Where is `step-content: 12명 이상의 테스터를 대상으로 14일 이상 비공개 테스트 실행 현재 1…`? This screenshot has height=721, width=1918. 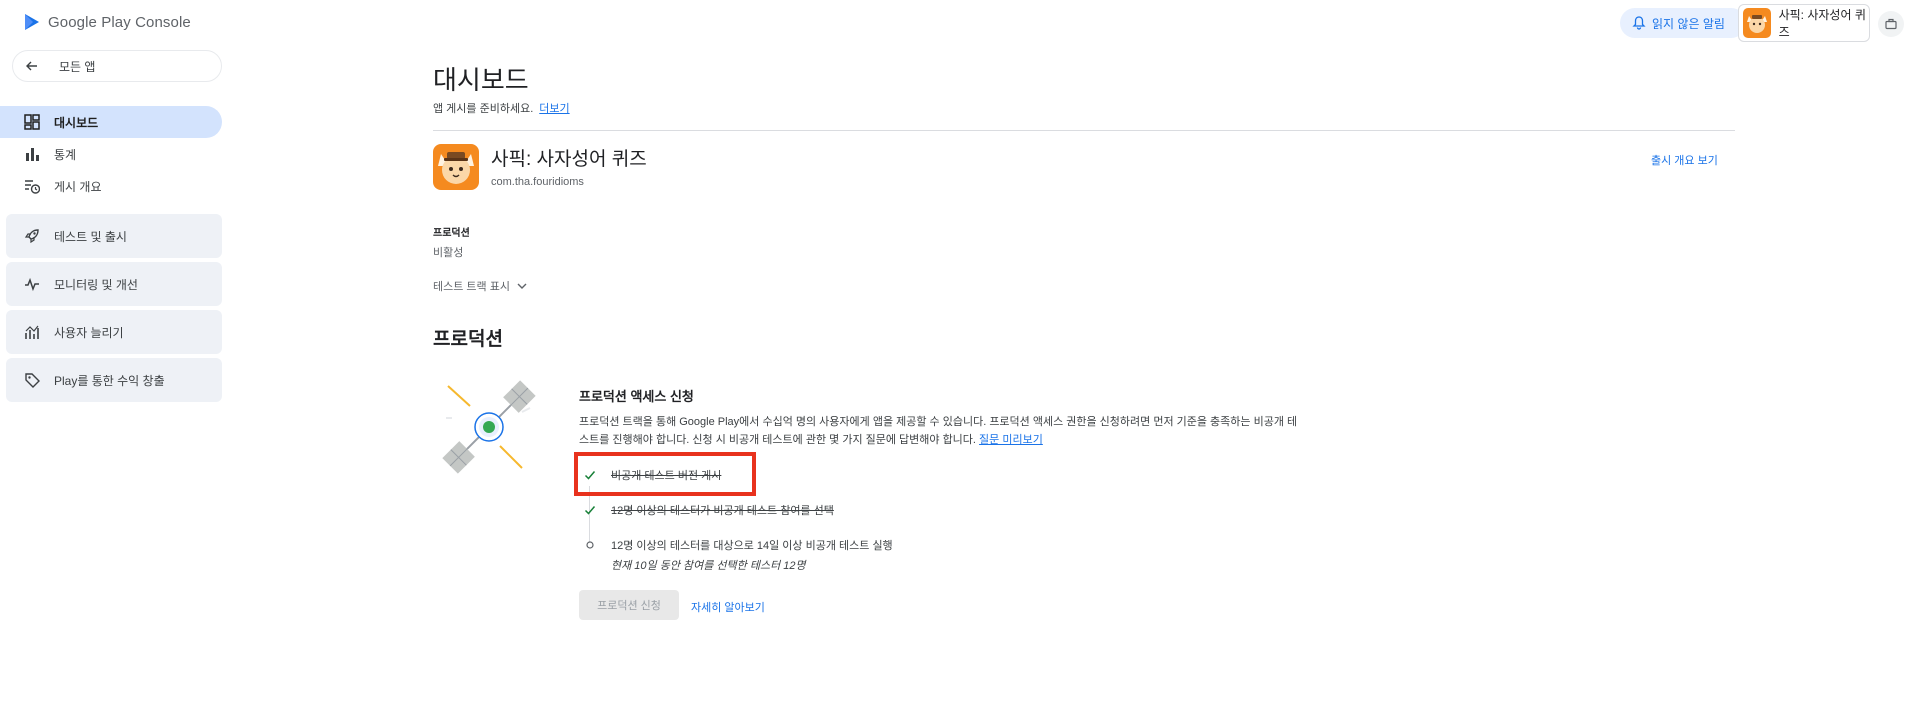
step-content: 12명 이상의 테스터를 대상으로 14일 이상 비공개 테스트 실행 현재 1… is located at coordinates (752, 555).